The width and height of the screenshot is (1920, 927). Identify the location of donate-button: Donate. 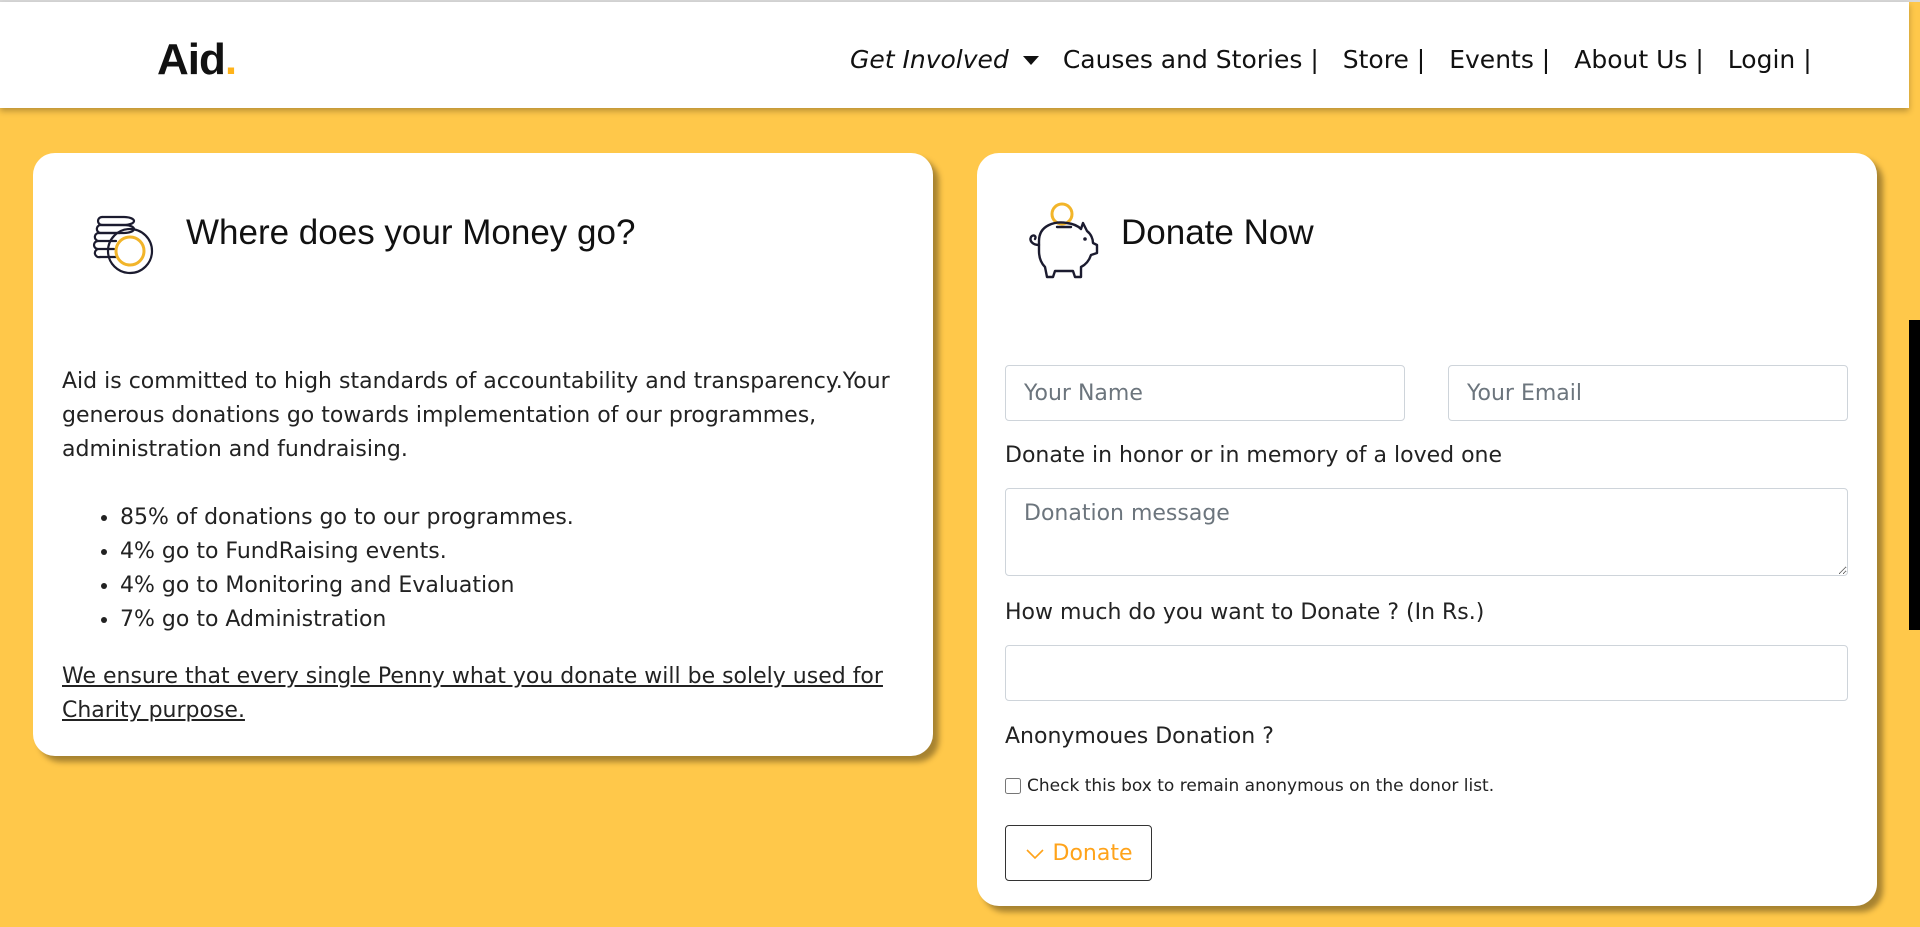
(1078, 853).